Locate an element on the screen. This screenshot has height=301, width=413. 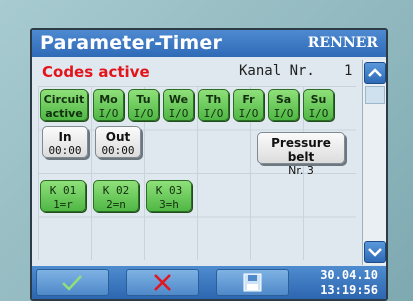
time-out-value: 00:00 is located at coordinates (118, 150).